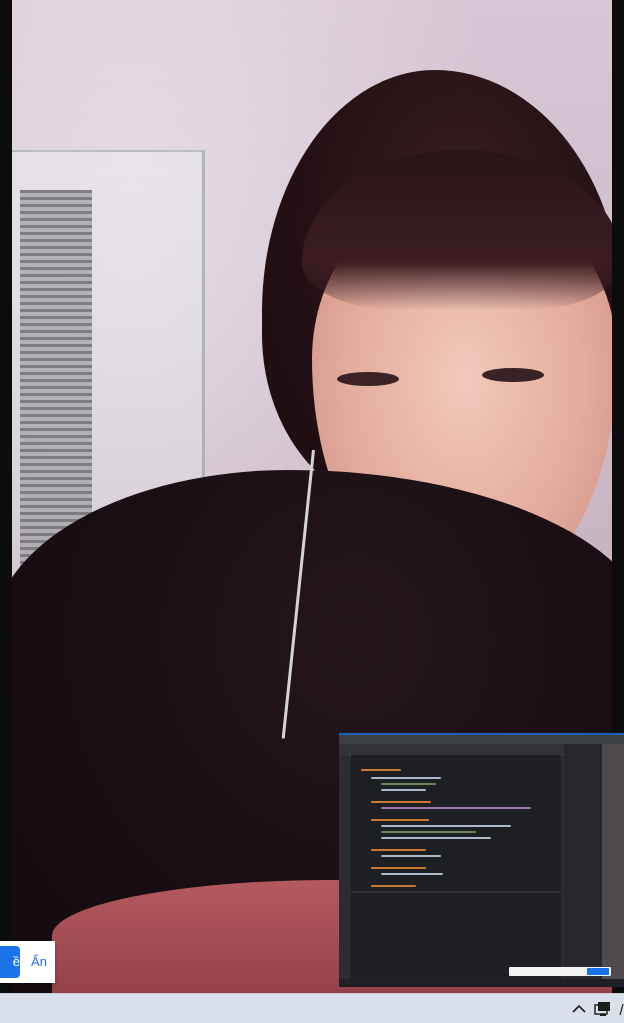 This screenshot has width=624, height=1023. I want to click on notification-action-bar: ề Ẩn, so click(27, 962).